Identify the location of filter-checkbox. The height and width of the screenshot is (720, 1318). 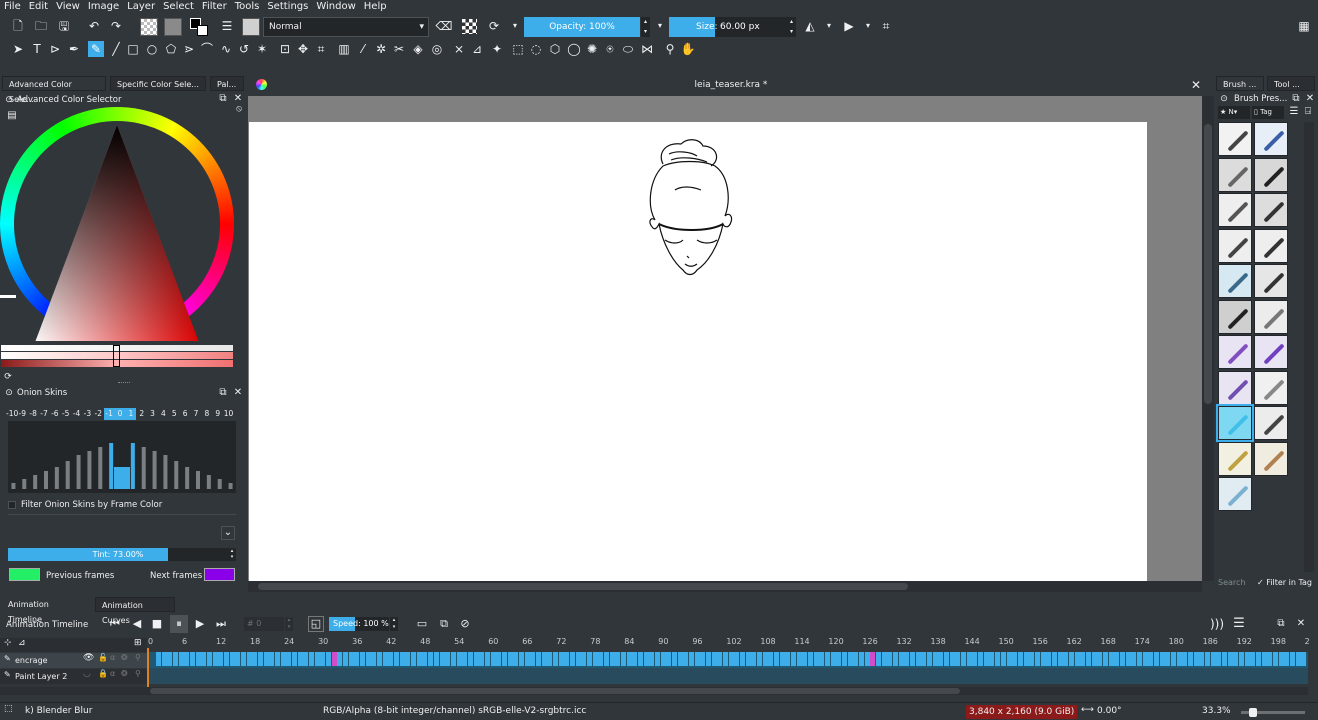
(12, 505).